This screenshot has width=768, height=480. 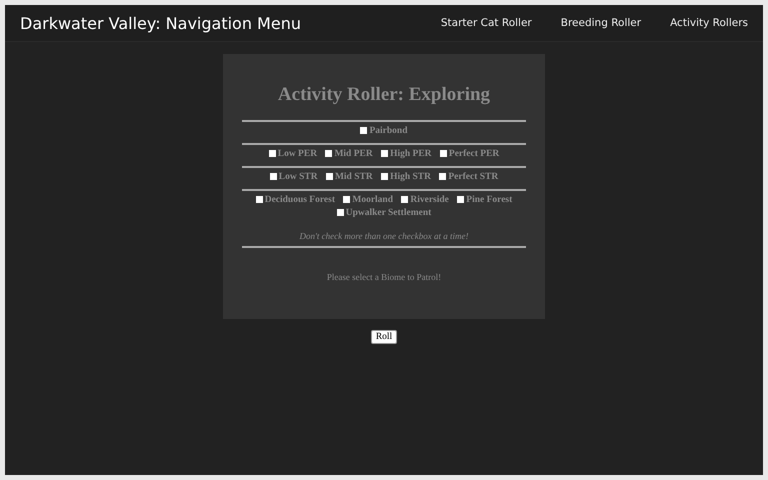 I want to click on checkbox-option: Mid PER, so click(x=349, y=154).